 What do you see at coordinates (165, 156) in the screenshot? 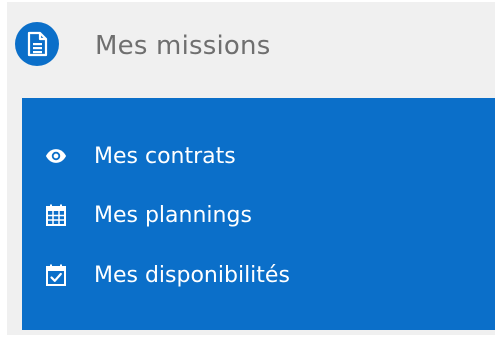
I see `submenu-item-label: Mes contrats` at bounding box center [165, 156].